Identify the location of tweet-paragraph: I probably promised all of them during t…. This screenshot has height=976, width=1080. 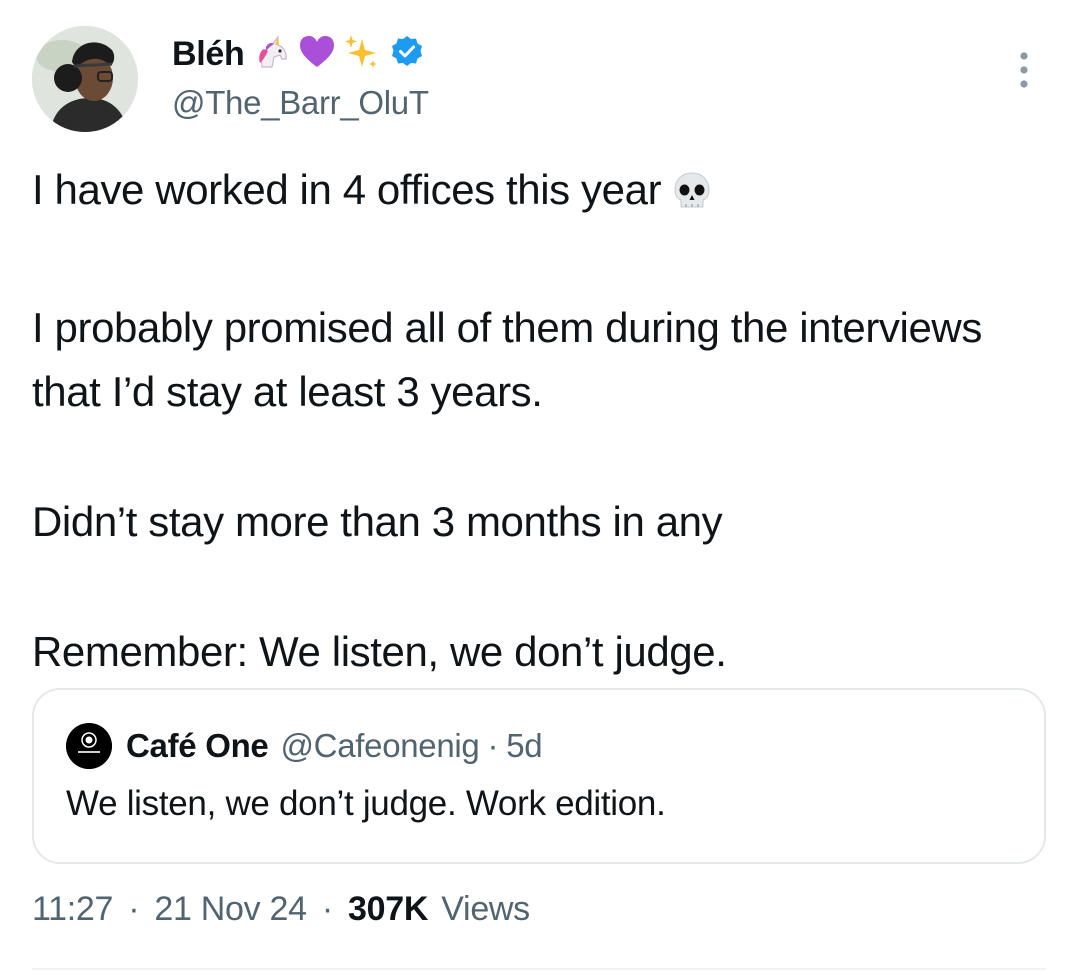
(507, 359).